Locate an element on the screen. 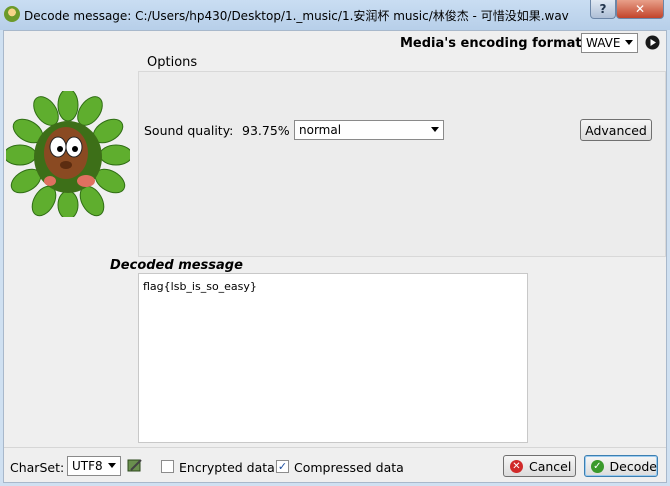 The image size is (670, 486). charset-label: CharSet: is located at coordinates (37, 467).